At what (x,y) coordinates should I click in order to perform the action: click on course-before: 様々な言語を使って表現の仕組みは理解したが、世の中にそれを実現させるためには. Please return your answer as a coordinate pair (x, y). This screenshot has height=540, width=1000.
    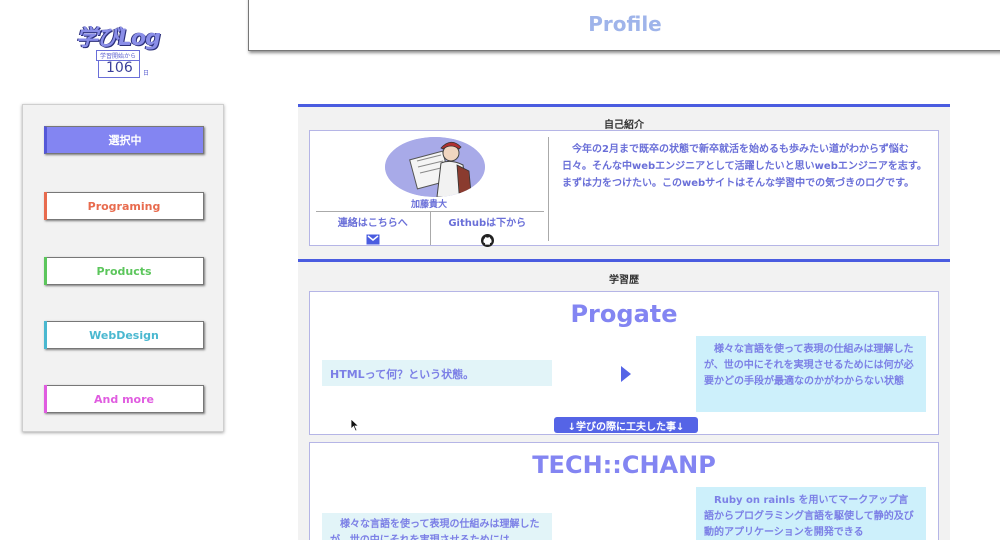
    Looking at the image, I should click on (437, 526).